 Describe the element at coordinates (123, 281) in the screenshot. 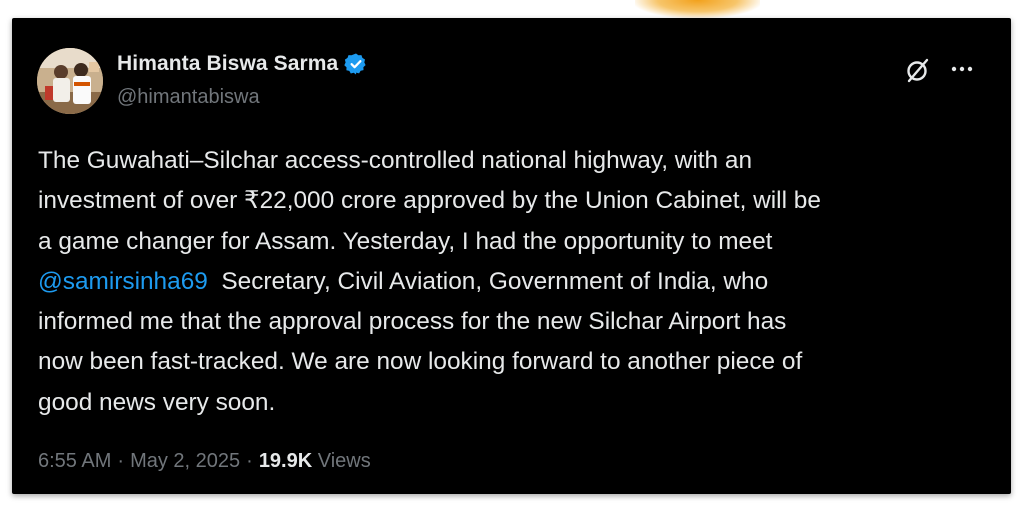

I see `mention-link: @samirsinha69` at that location.